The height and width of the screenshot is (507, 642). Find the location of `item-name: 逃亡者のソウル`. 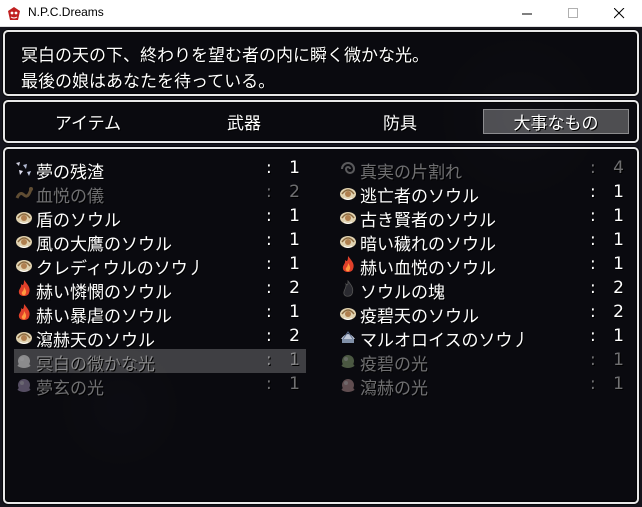

item-name: 逃亡者のソウル is located at coordinates (419, 197).